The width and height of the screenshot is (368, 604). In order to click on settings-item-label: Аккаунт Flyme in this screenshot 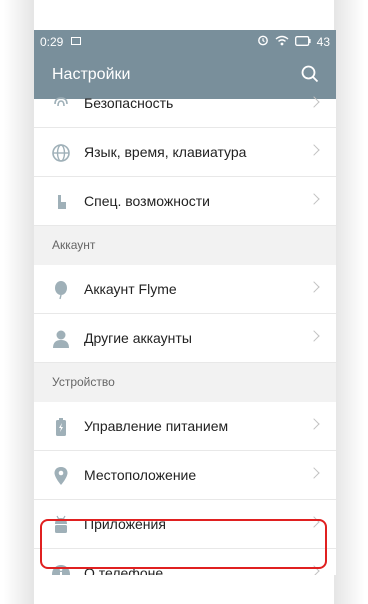, I will do `click(130, 289)`.